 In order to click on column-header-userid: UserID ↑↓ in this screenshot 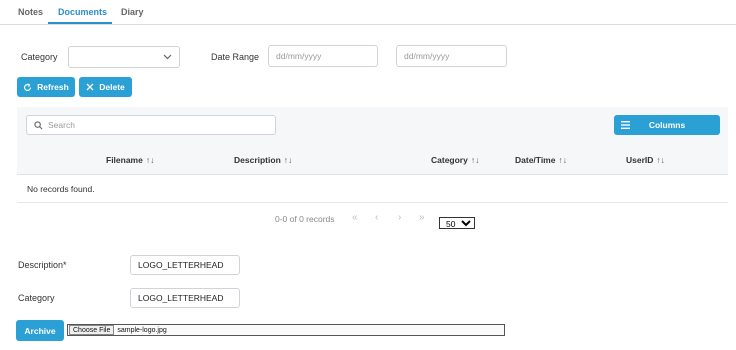, I will do `click(645, 160)`.